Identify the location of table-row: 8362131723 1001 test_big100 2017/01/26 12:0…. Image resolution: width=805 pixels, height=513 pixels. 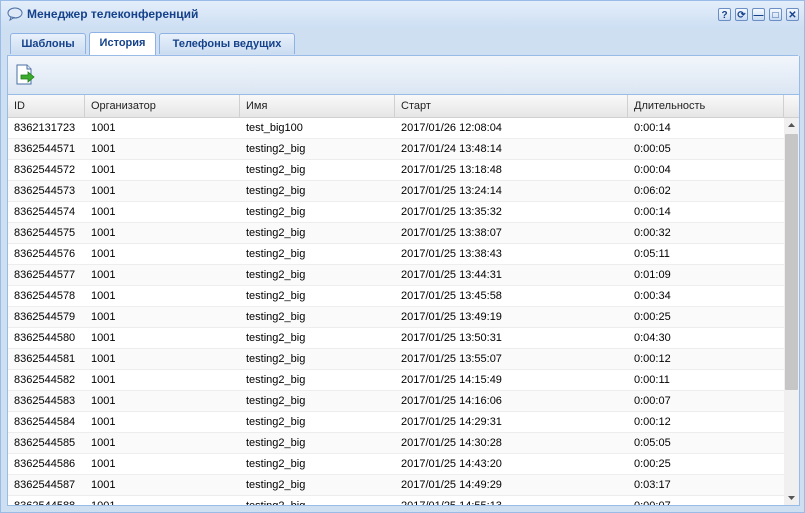
(396, 128).